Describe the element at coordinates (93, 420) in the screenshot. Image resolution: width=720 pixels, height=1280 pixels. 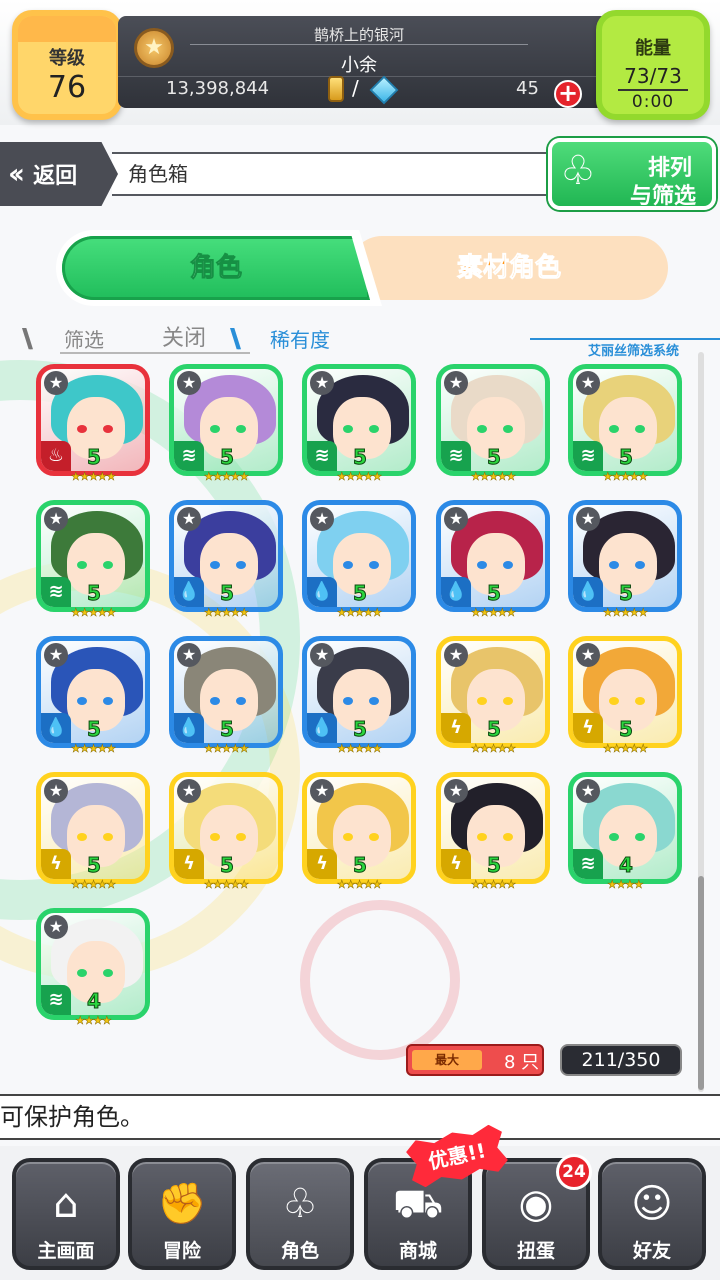
I see `character-card: ★ ♨ 5` at that location.